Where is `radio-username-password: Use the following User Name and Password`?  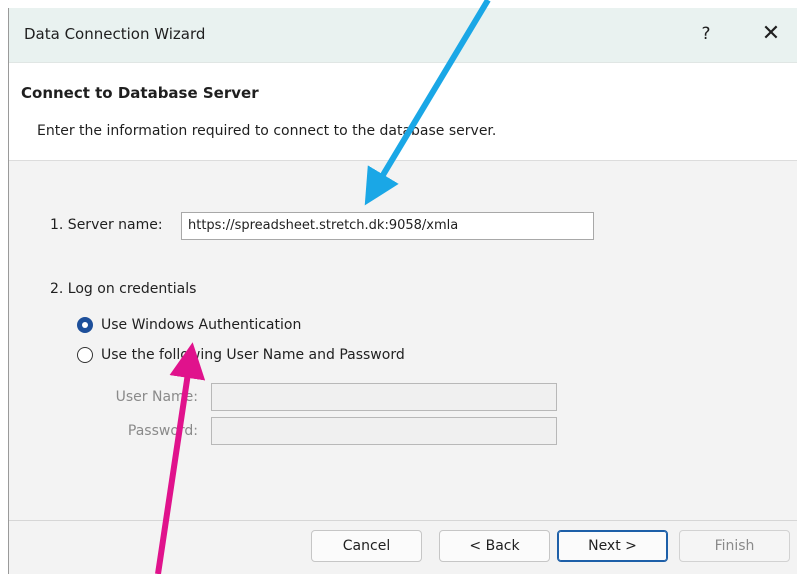
radio-username-password: Use the following User Name and Password is located at coordinates (241, 355).